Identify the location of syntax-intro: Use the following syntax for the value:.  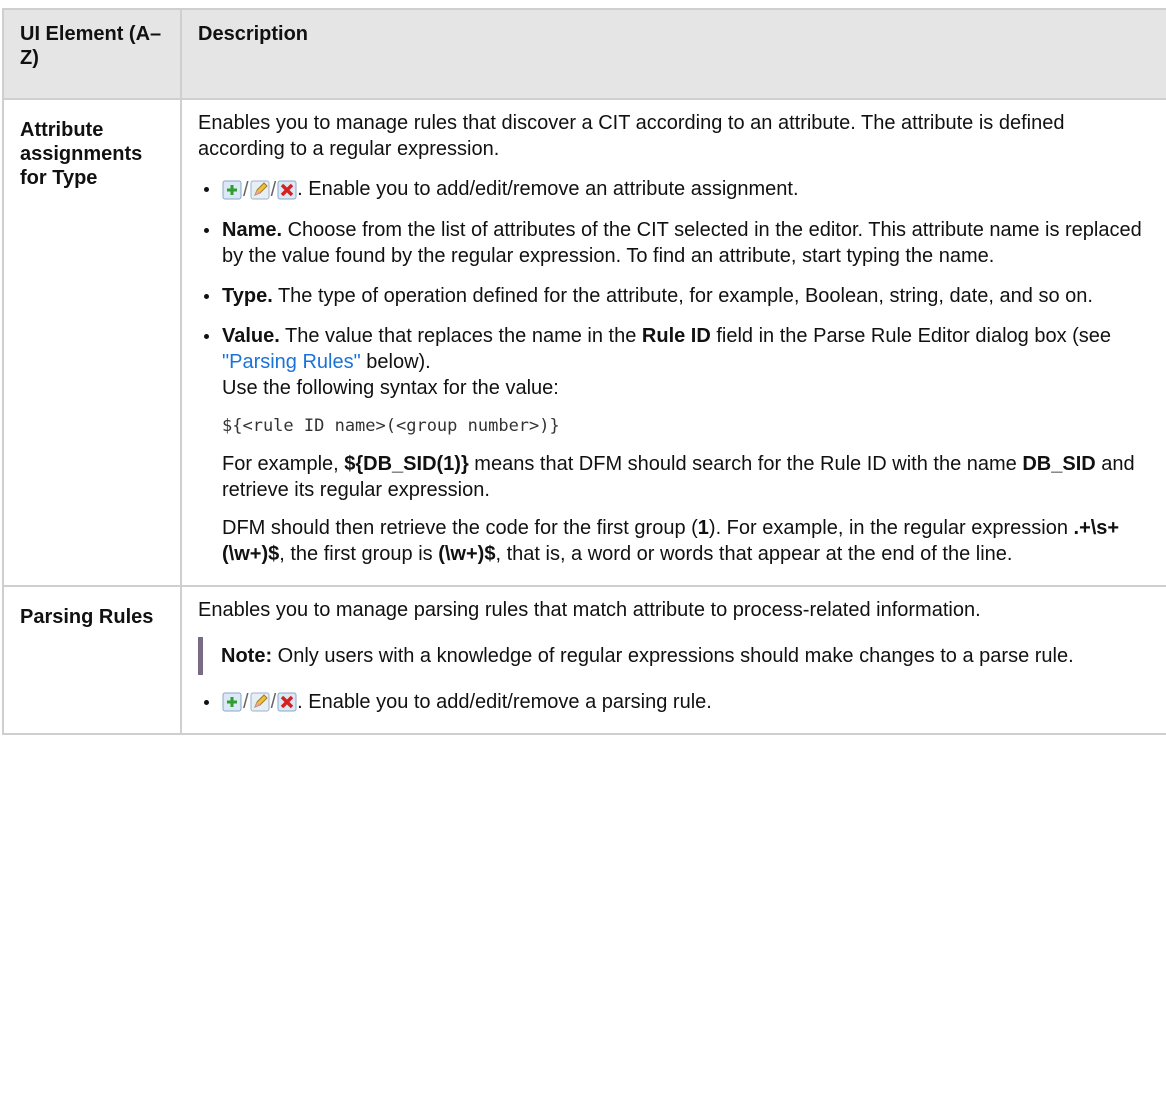
(390, 387).